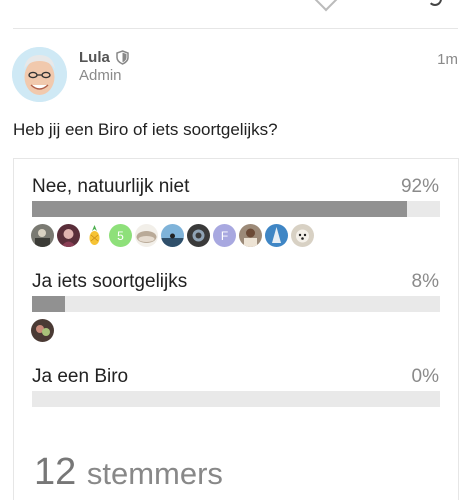 This screenshot has height=500, width=471. I want to click on poll-voters: 5 F, so click(172, 235).